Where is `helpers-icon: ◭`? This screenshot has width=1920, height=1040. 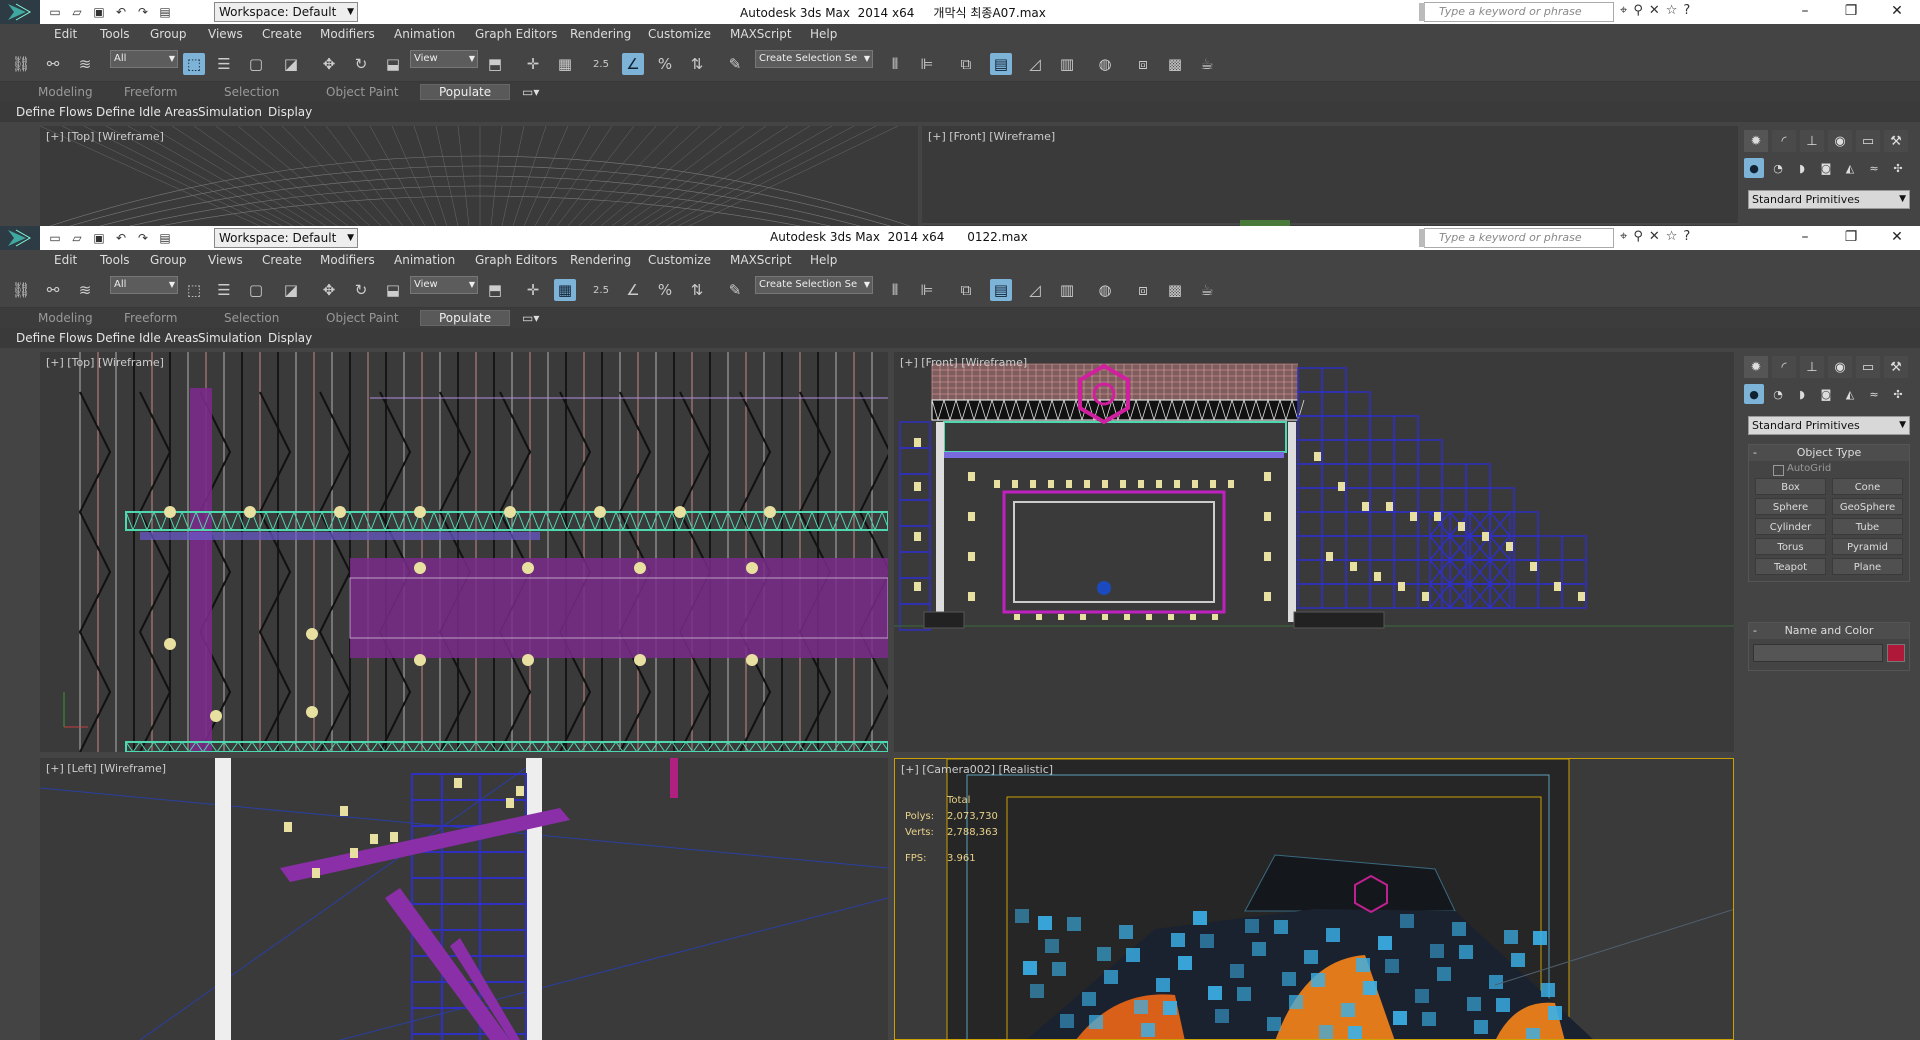 helpers-icon: ◭ is located at coordinates (1850, 394).